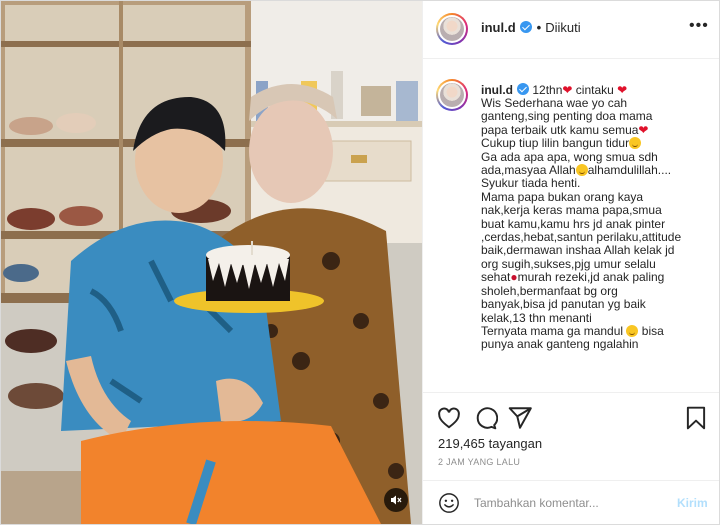 Image resolution: width=720 pixels, height=525 pixels. What do you see at coordinates (514, 278) in the screenshot?
I see `lips-emoji-icon: ●` at bounding box center [514, 278].